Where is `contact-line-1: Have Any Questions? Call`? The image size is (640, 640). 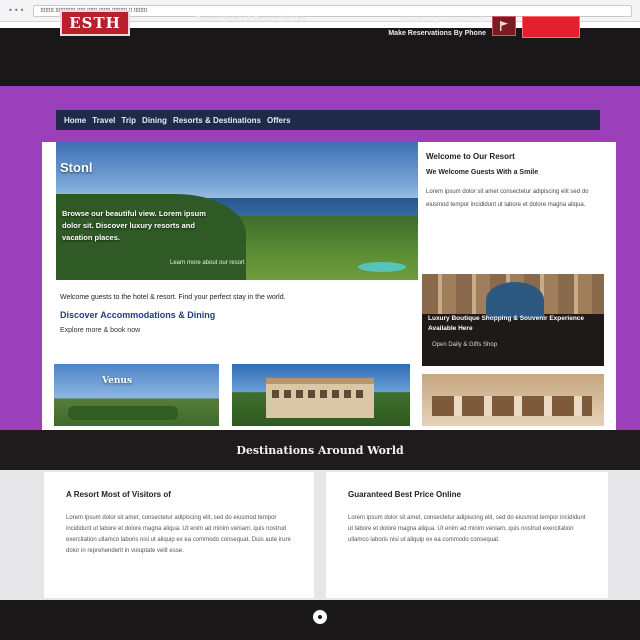 contact-line-1: Have Any Questions? Call is located at coordinates (442, 20).